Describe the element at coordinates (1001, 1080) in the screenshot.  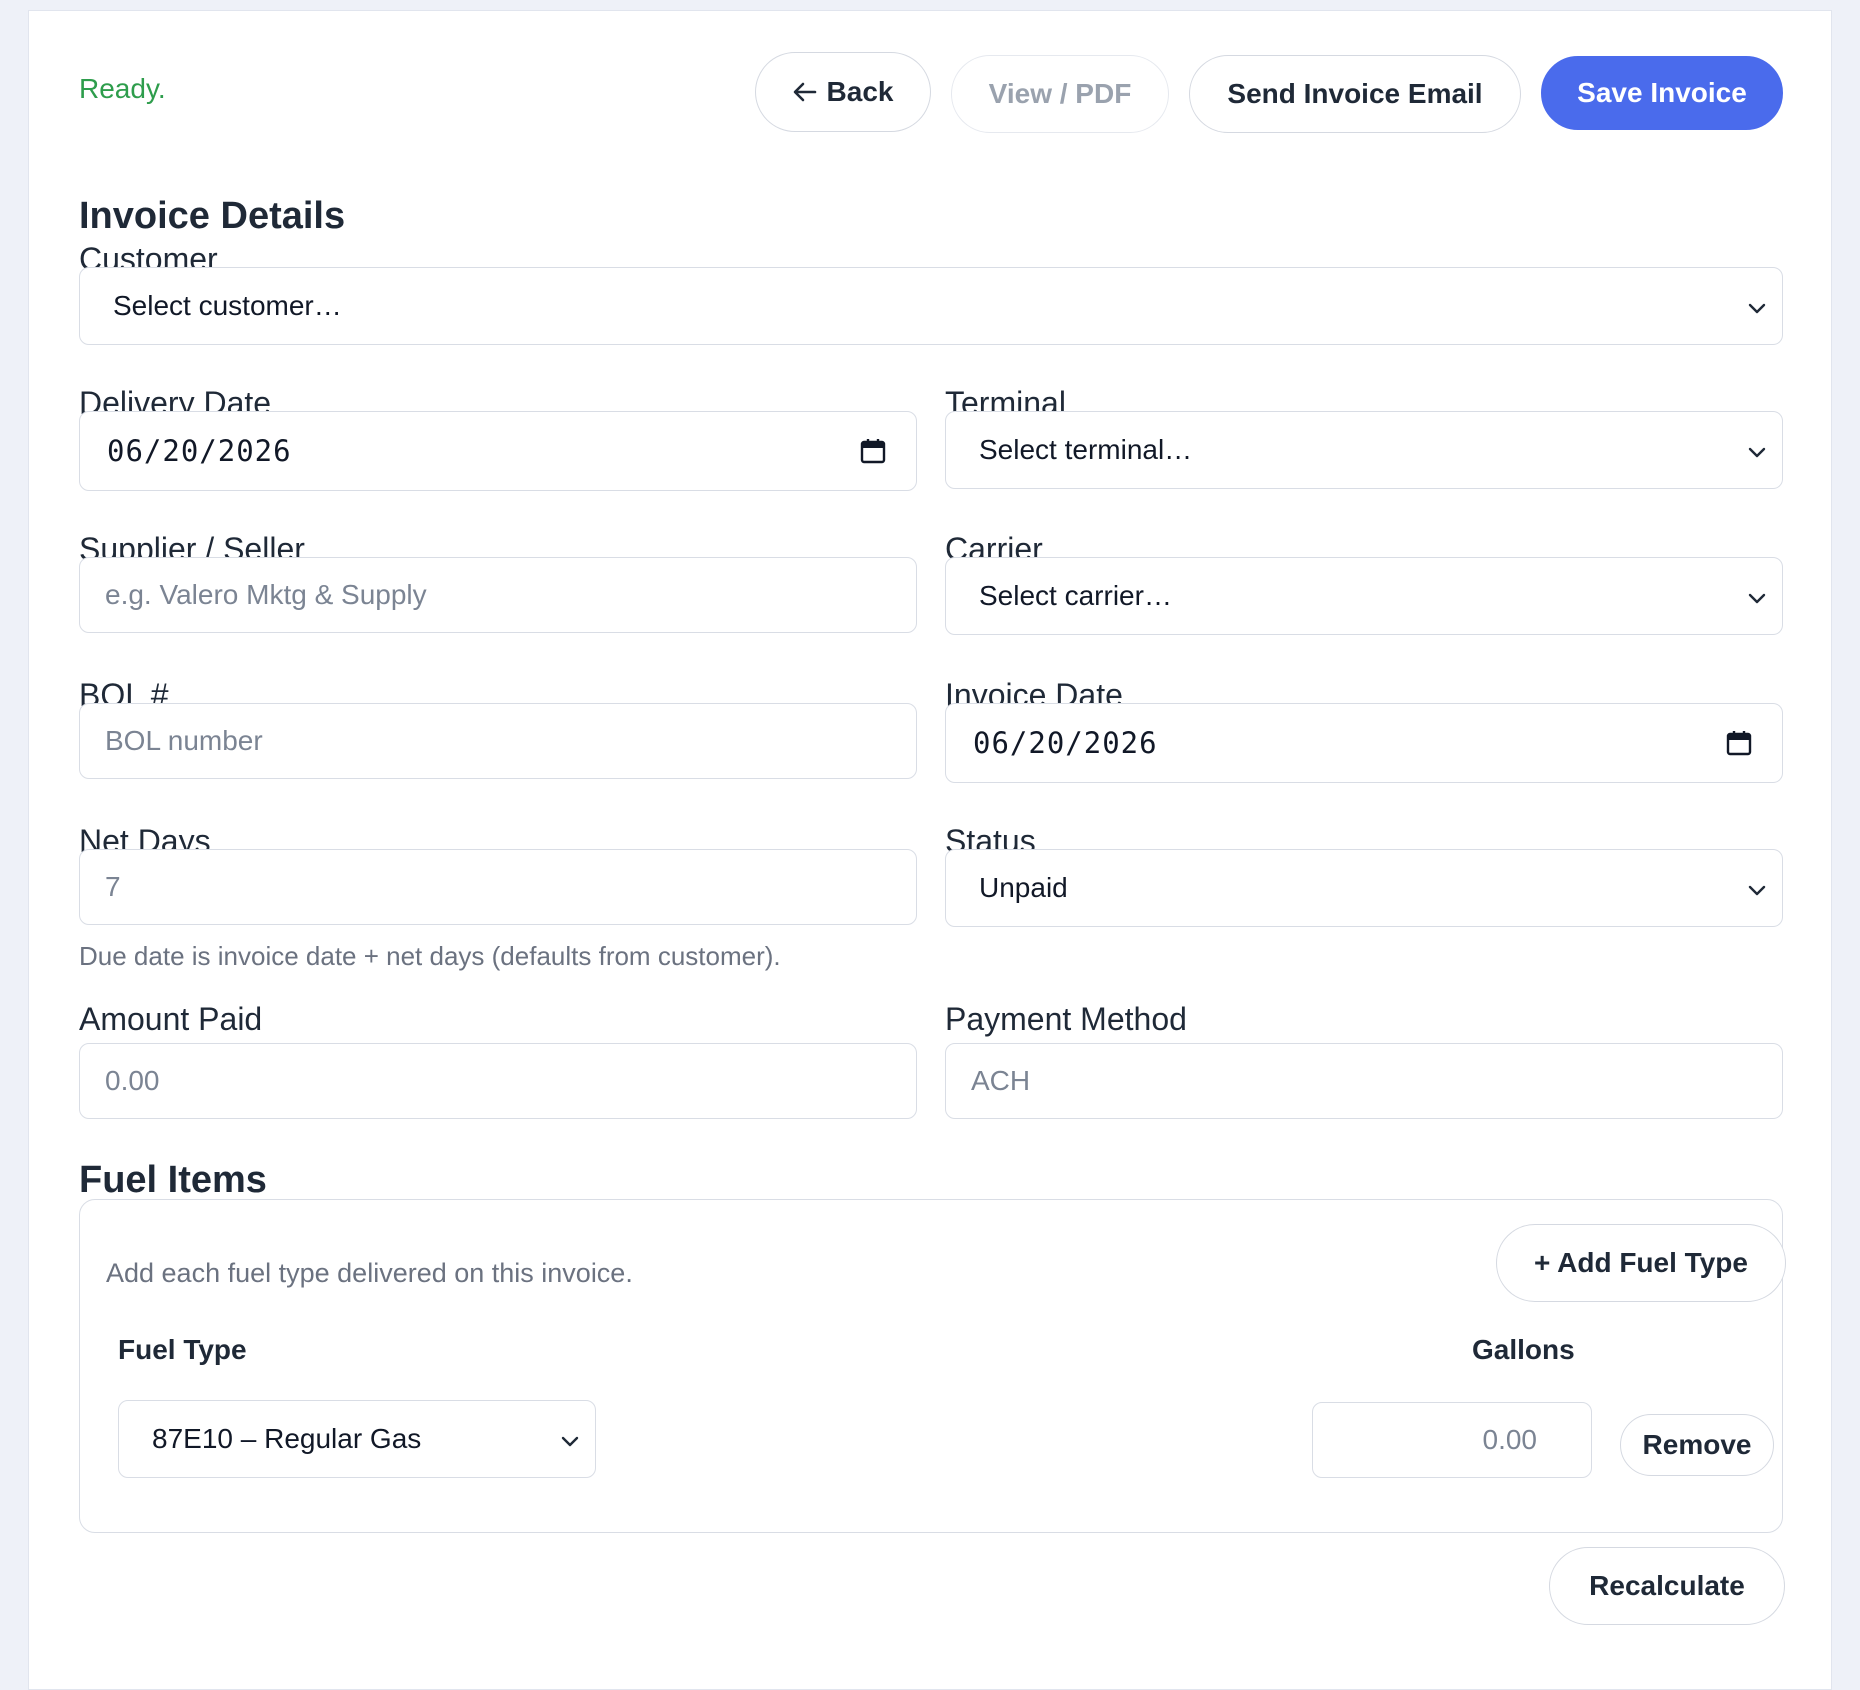
I see `payment-method-placeholder: ACH` at that location.